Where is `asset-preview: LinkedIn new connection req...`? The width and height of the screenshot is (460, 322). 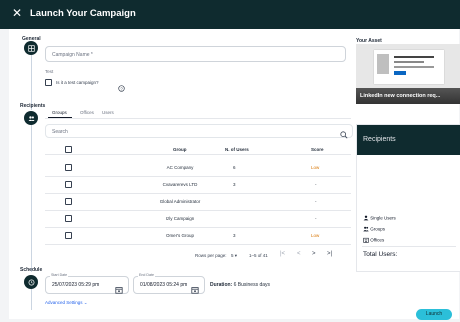
asset-preview: LinkedIn new connection req... is located at coordinates (408, 74).